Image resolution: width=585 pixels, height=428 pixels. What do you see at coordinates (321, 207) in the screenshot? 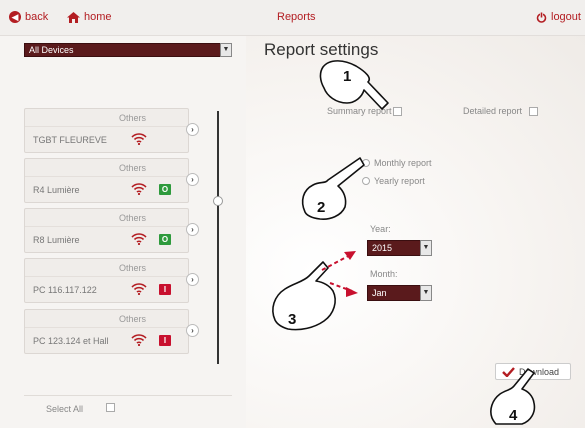
I see `annotation-number: 2` at bounding box center [321, 207].